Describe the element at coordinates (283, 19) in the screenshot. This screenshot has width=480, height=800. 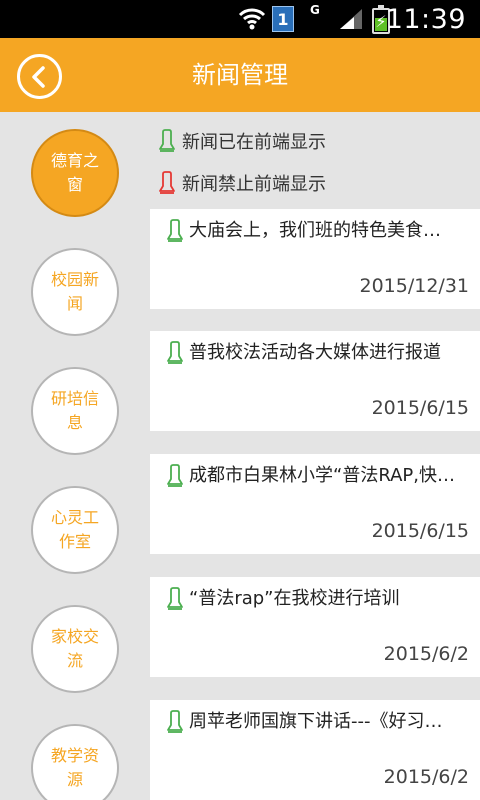
I see `sim-icon: 1` at that location.